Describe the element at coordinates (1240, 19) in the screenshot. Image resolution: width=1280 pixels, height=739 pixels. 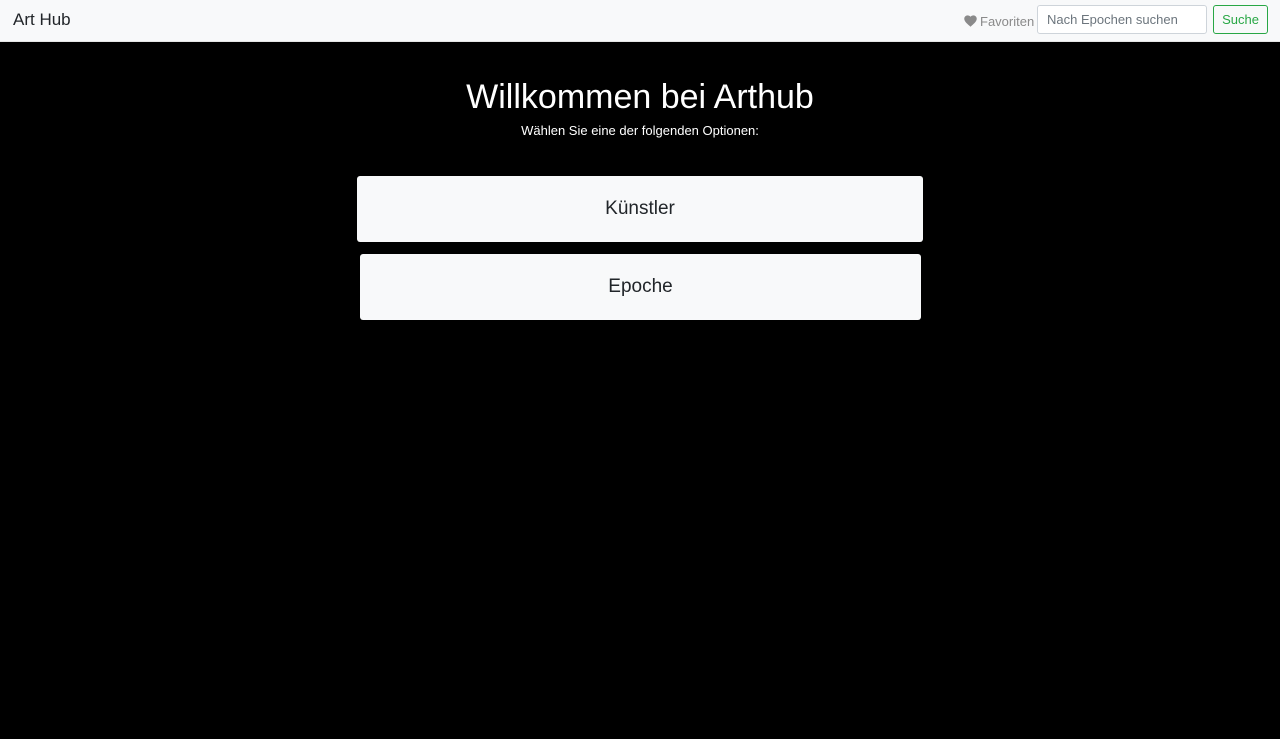
I see `search-button: Suche` at that location.